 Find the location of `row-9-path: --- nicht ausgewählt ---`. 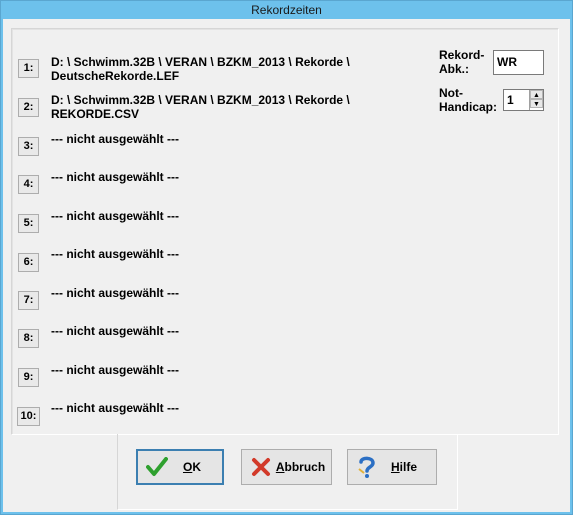

row-9-path: --- nicht ausgewählt --- is located at coordinates (115, 370).